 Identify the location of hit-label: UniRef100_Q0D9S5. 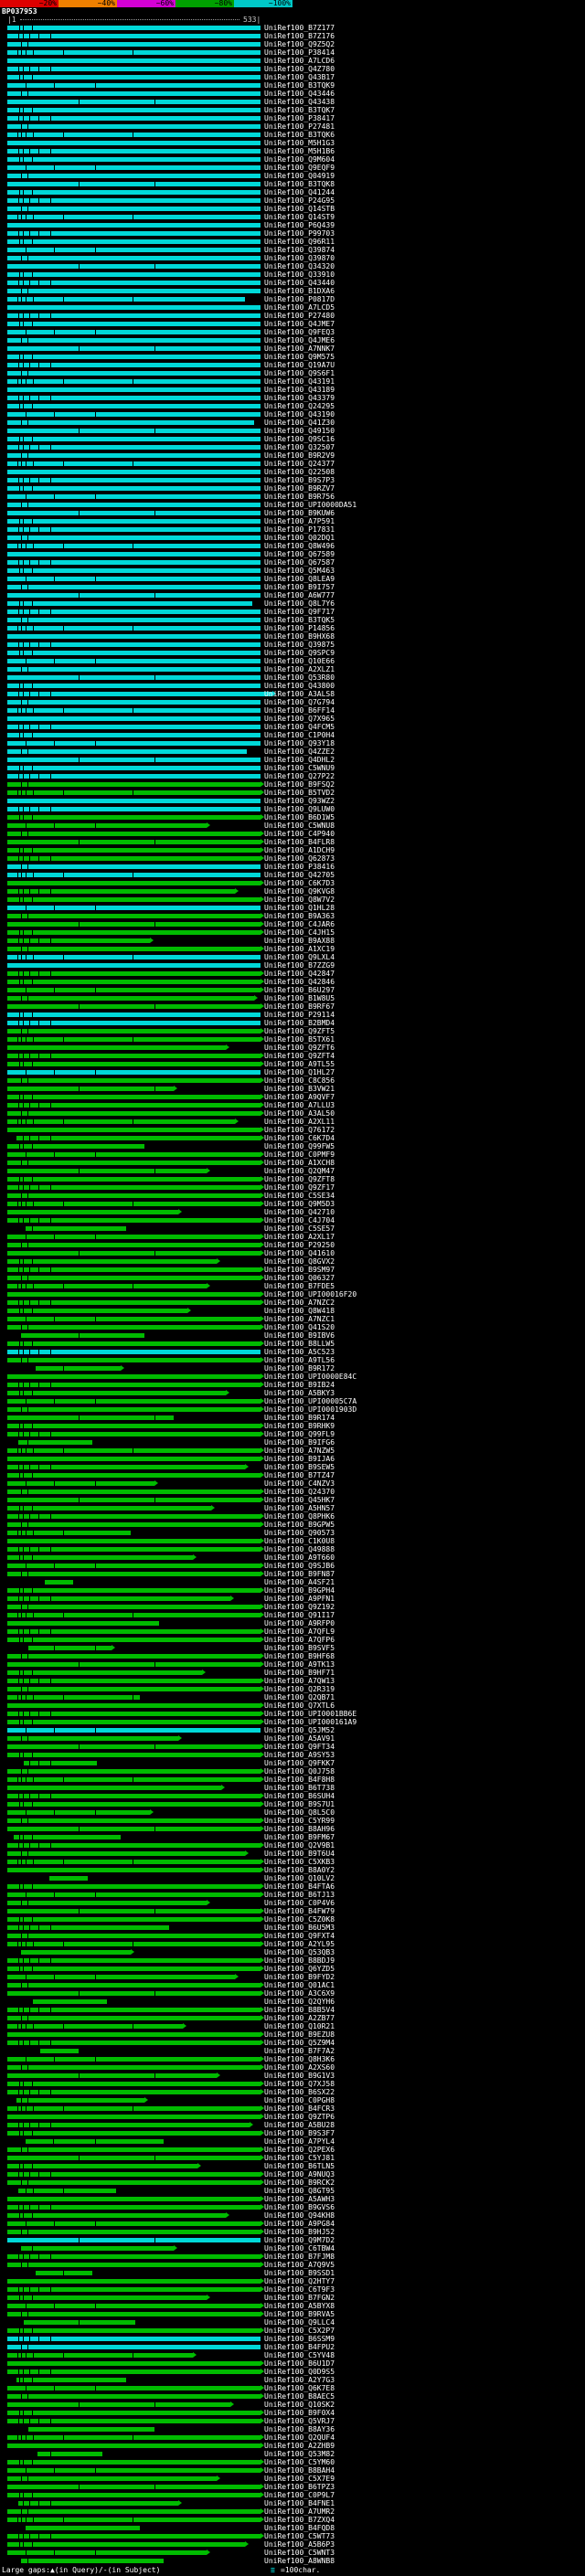
(299, 2372).